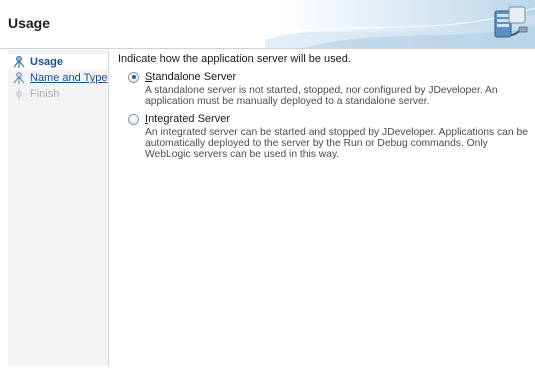  I want to click on nav-step-name-and-type: Name and Type, so click(58, 78).